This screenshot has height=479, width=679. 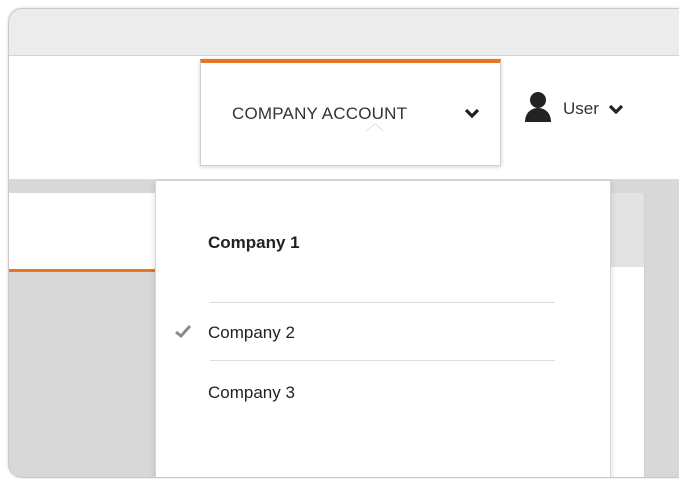 I want to click on user-label: User, so click(x=581, y=108).